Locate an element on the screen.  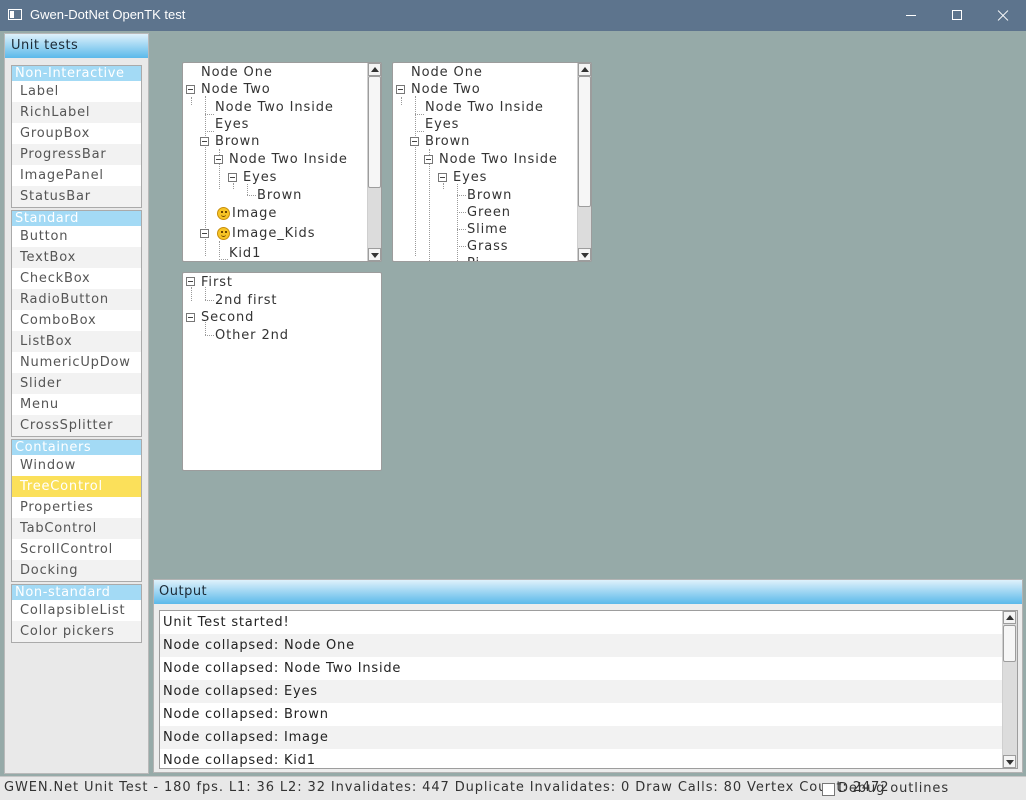
output-scrollbar is located at coordinates (1009, 689).